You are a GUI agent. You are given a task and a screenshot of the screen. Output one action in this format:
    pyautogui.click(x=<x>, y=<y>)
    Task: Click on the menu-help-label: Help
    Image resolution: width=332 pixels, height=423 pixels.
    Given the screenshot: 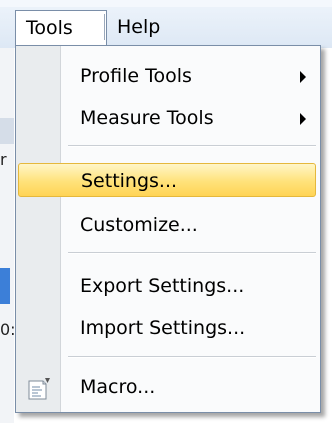 What is the action you would take?
    pyautogui.click(x=139, y=27)
    